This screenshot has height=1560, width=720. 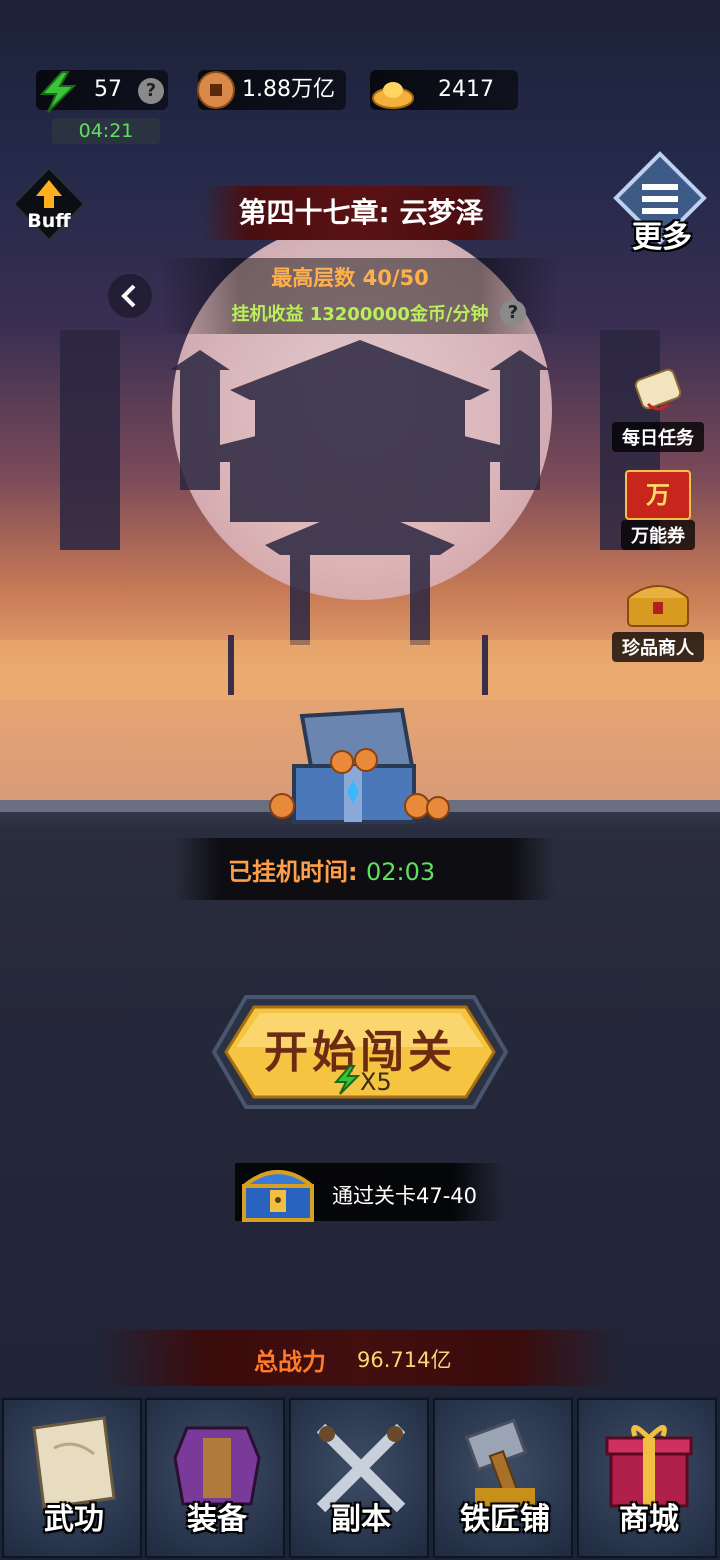 I want to click on voucher-button: 万 万能券, so click(x=658, y=510).